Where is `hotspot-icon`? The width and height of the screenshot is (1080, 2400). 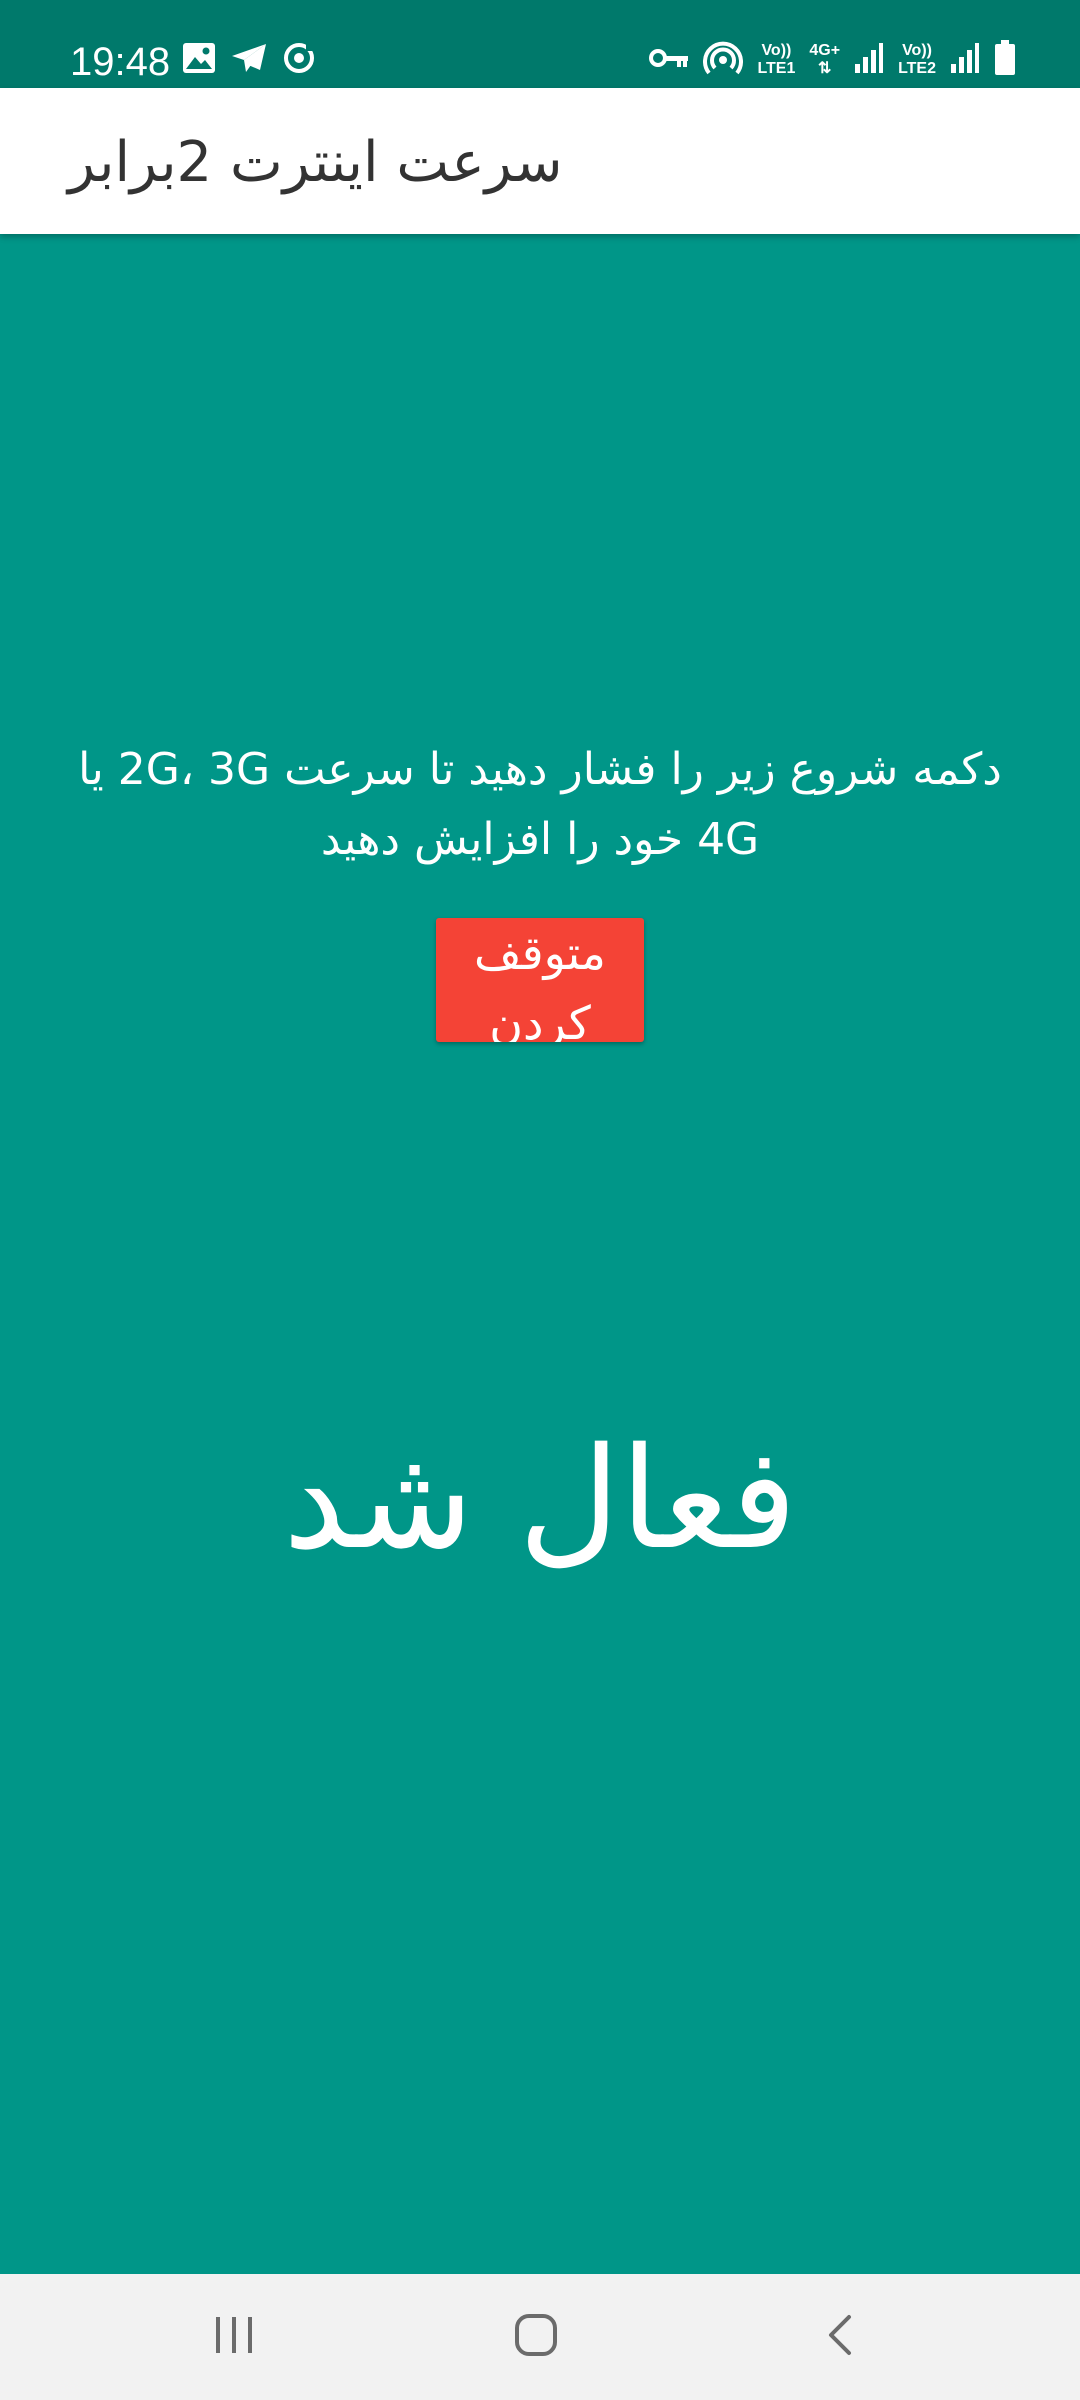 hotspot-icon is located at coordinates (723, 60).